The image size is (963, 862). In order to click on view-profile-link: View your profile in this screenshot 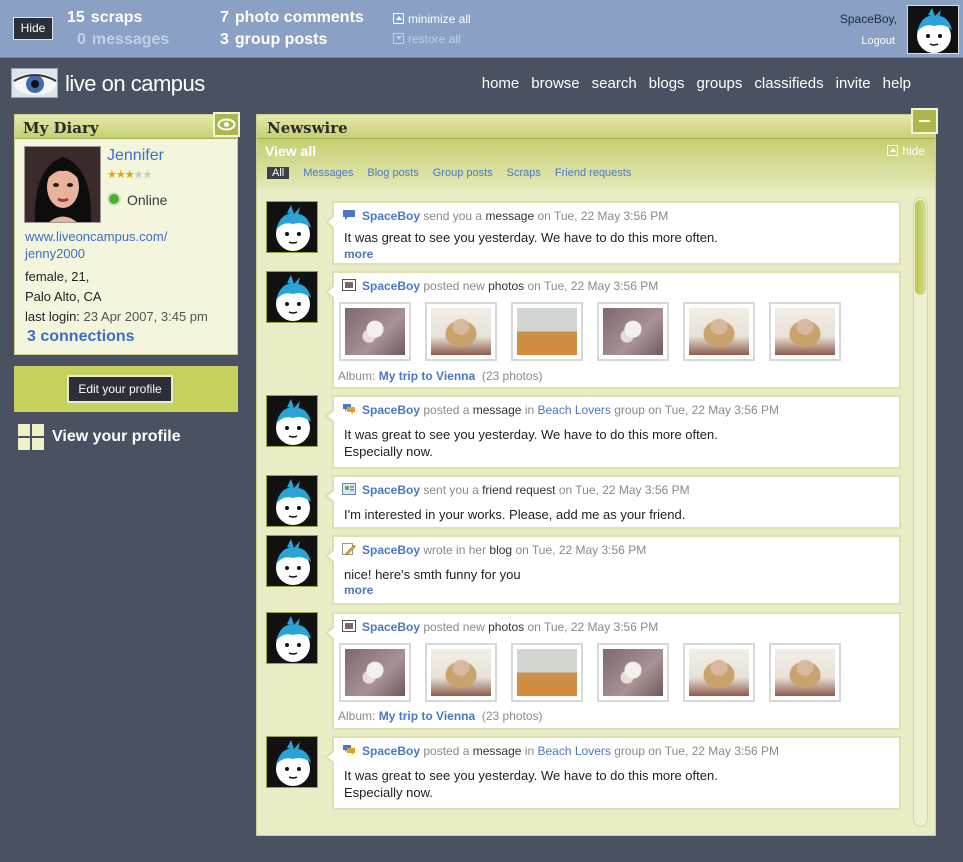, I will do `click(99, 437)`.